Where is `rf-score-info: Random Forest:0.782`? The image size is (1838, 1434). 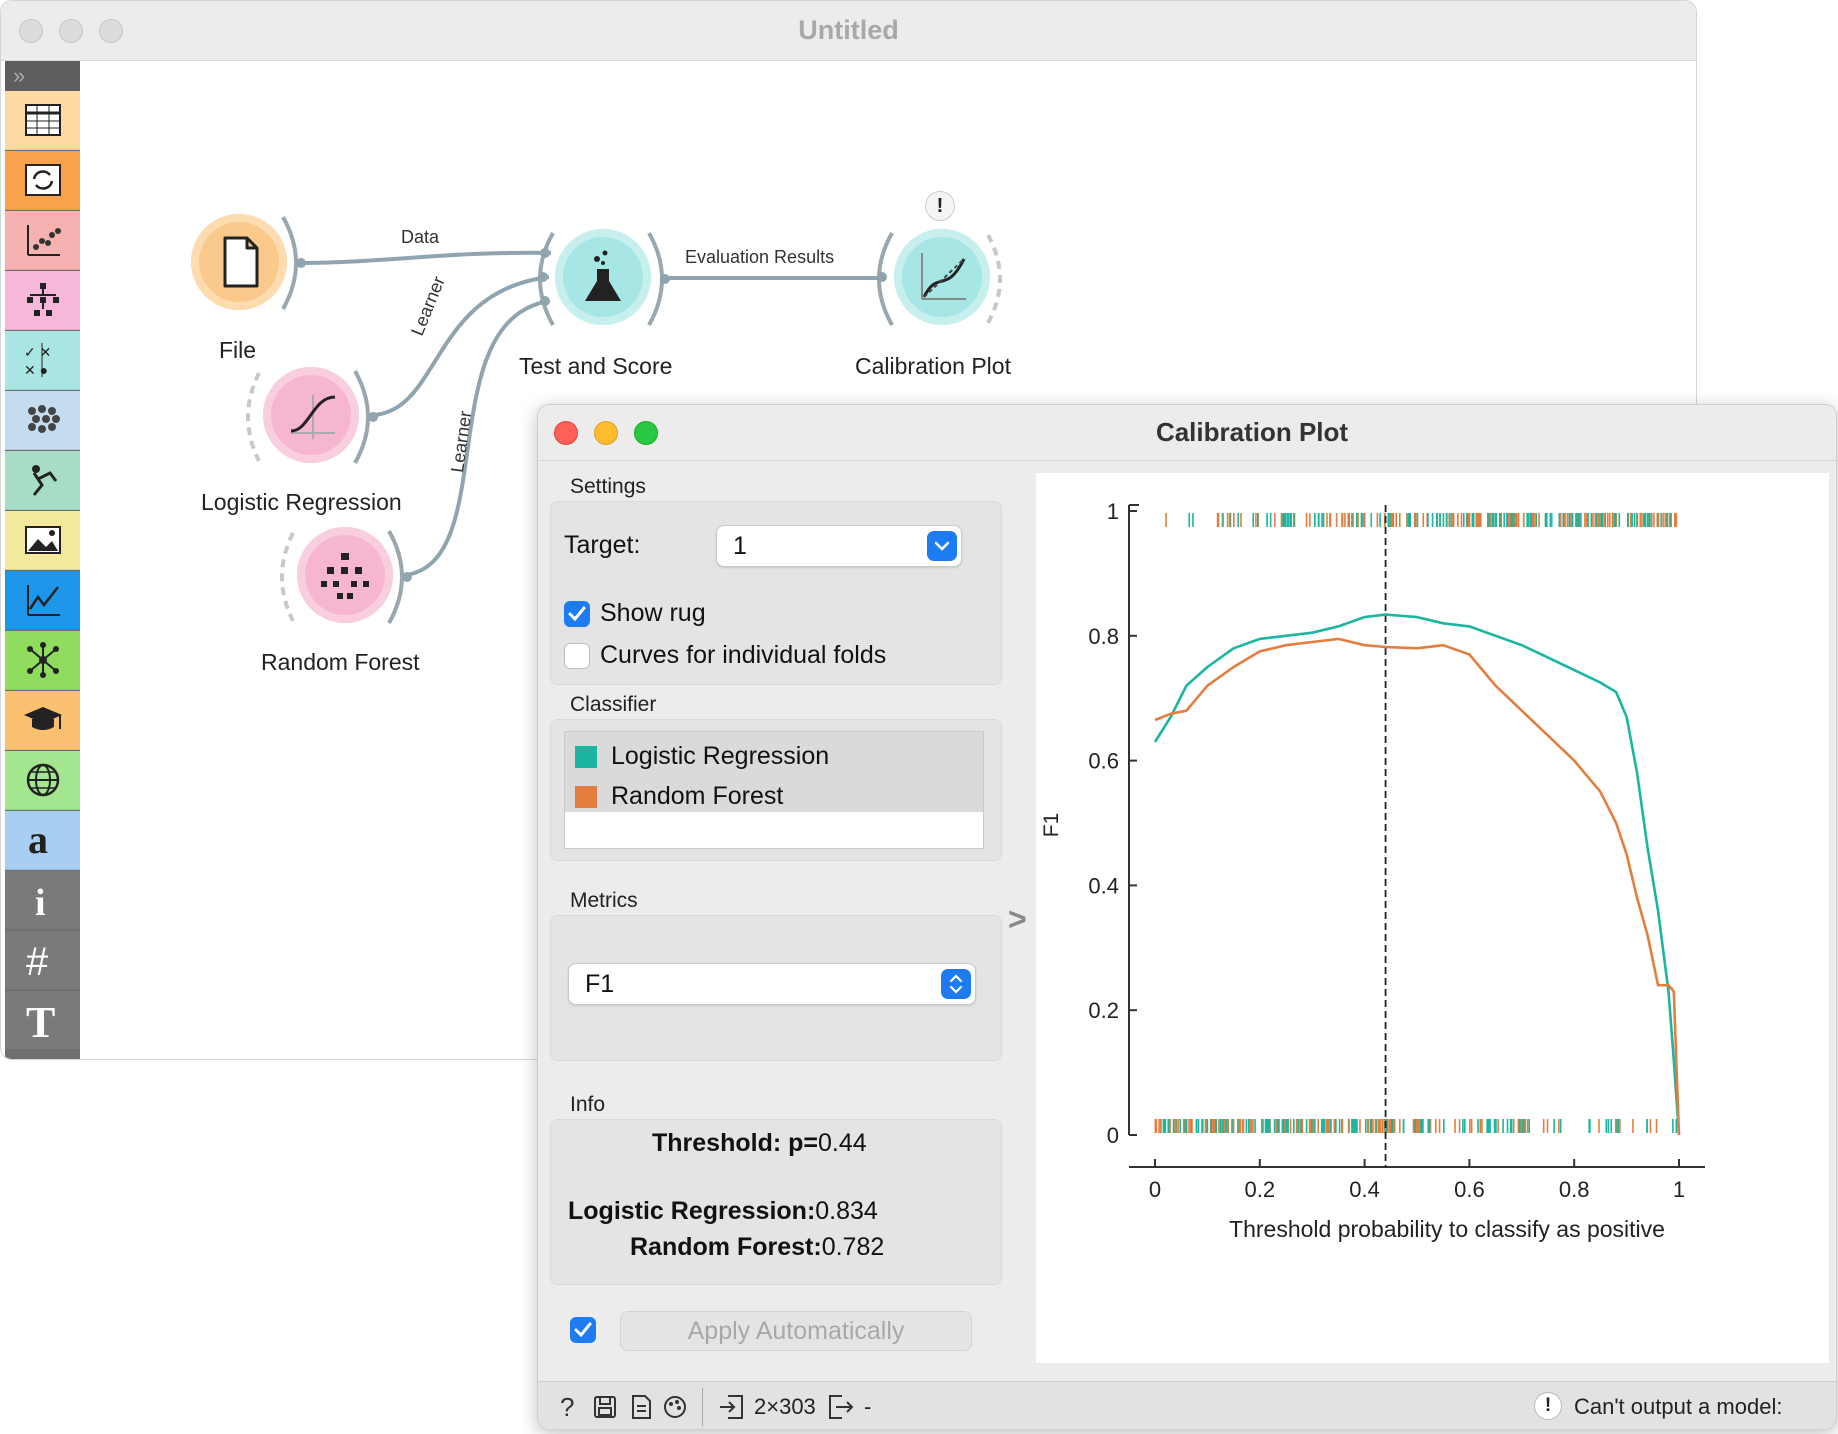
rf-score-info: Random Forest:0.782 is located at coordinates (757, 1247).